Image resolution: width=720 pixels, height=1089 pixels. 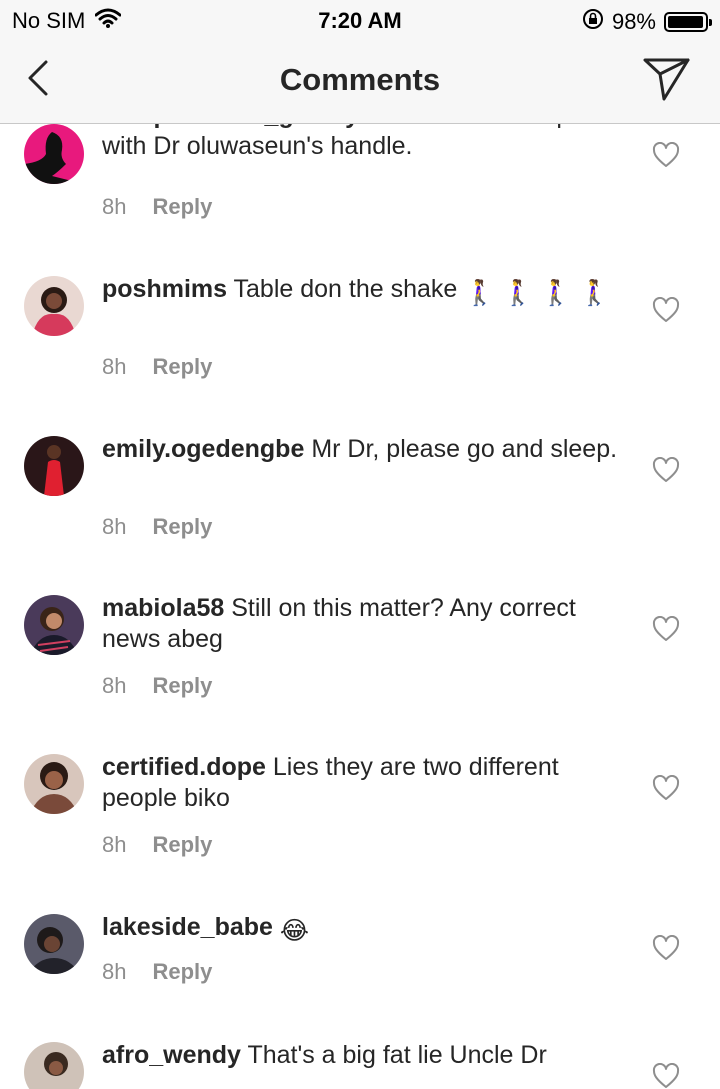 I want to click on comment-username: lakeside_babe, so click(x=187, y=927).